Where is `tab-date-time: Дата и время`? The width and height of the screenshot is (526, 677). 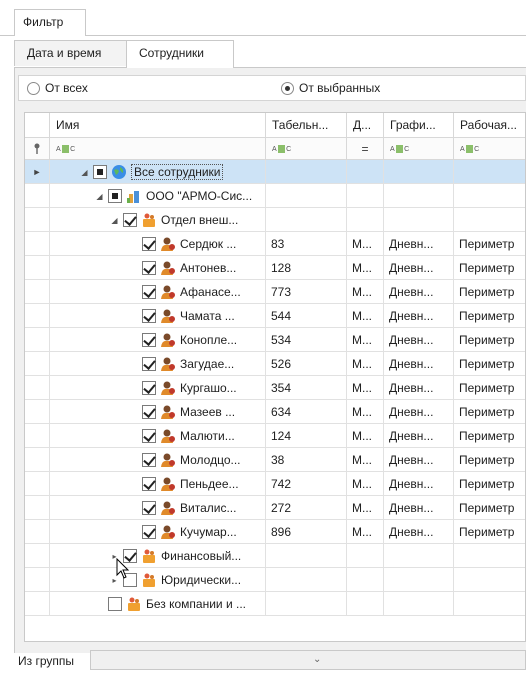 tab-date-time: Дата и время is located at coordinates (70, 53).